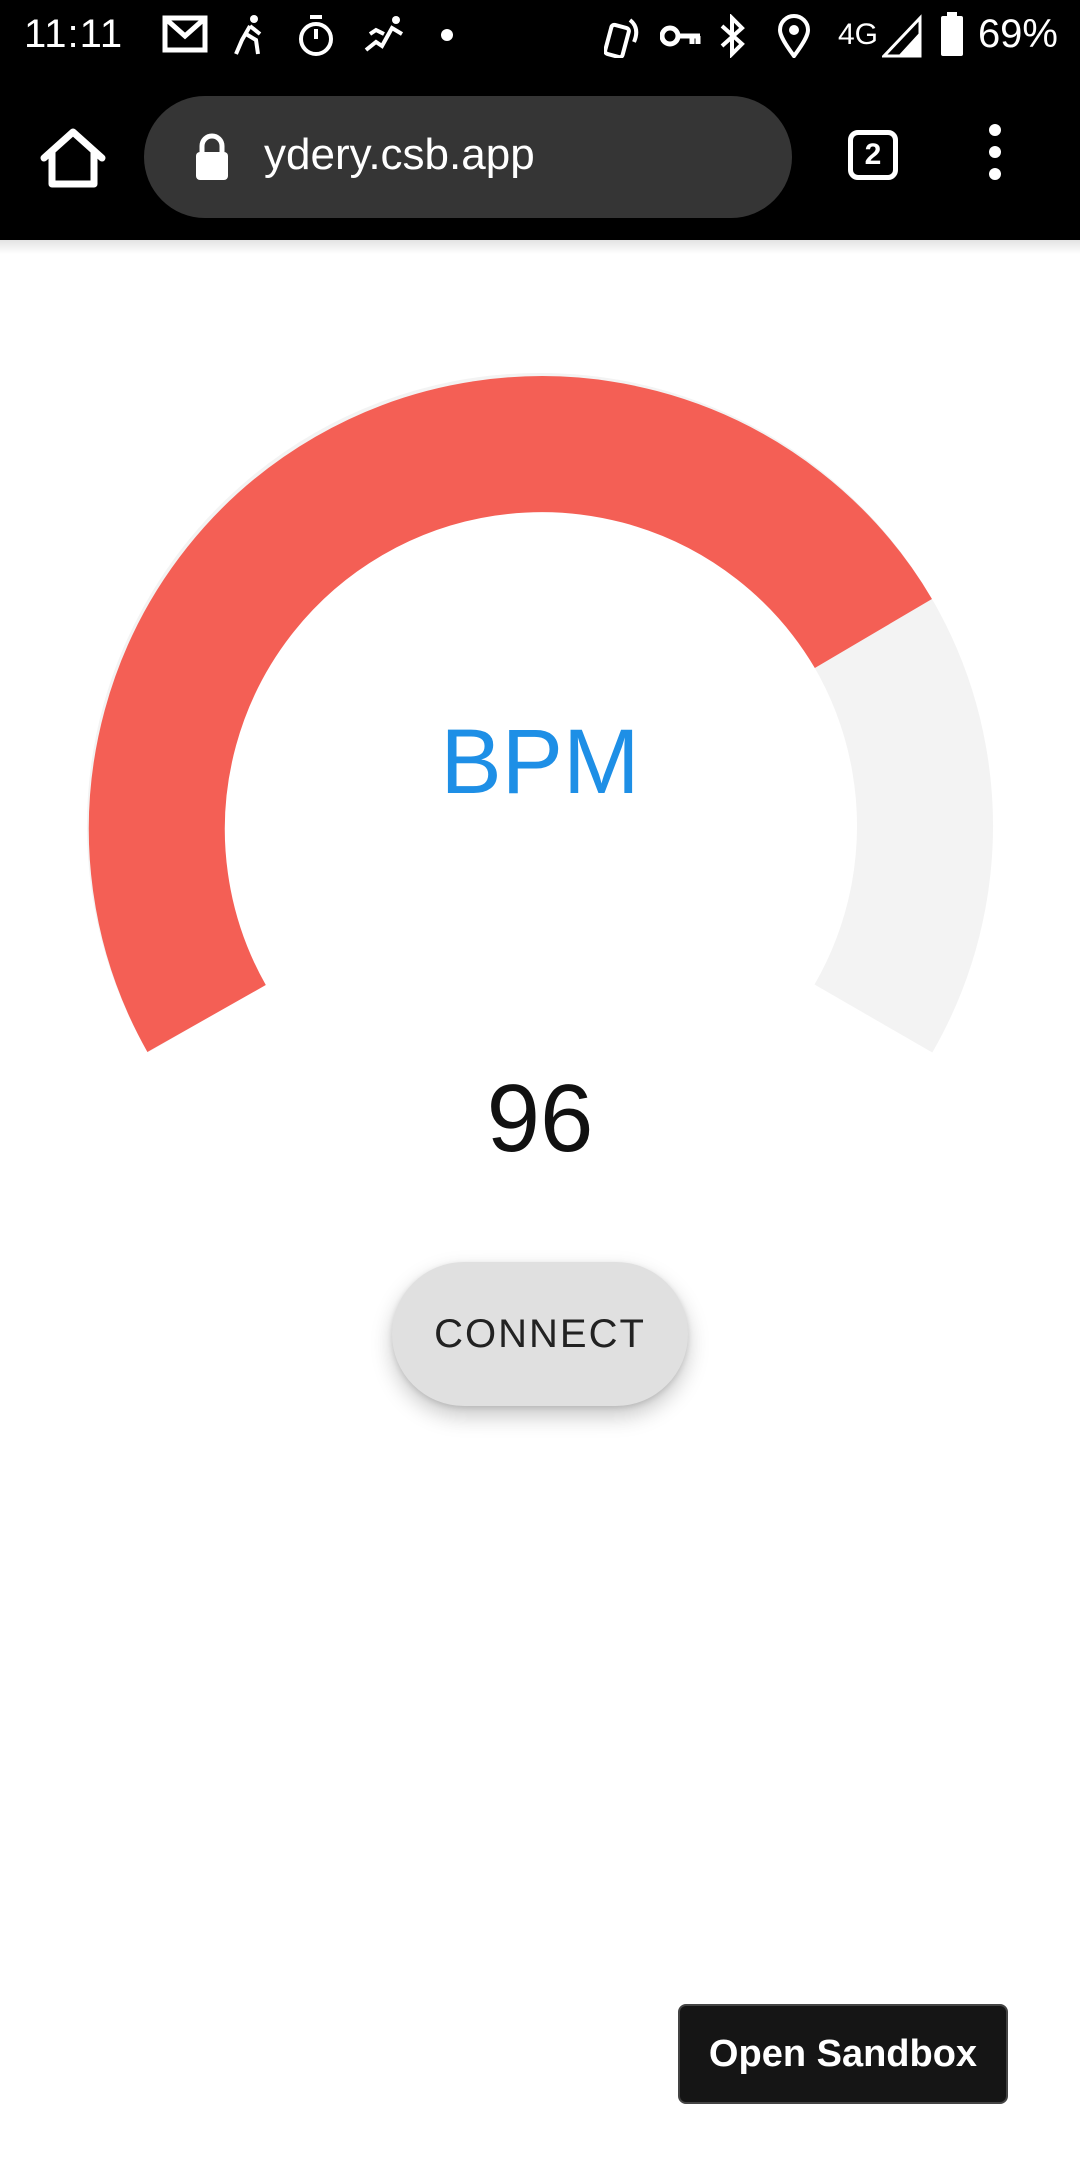 This screenshot has width=1080, height=2160. What do you see at coordinates (1017, 34) in the screenshot?
I see `battery-percent: 69%` at bounding box center [1017, 34].